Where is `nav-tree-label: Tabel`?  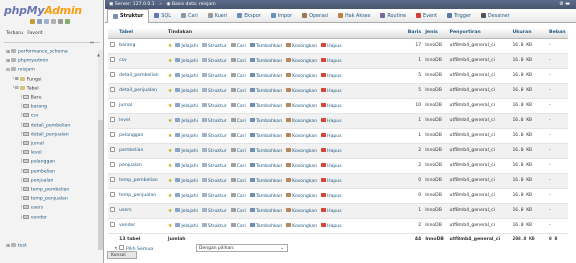
nav-tree-label: Tabel is located at coordinates (33, 88).